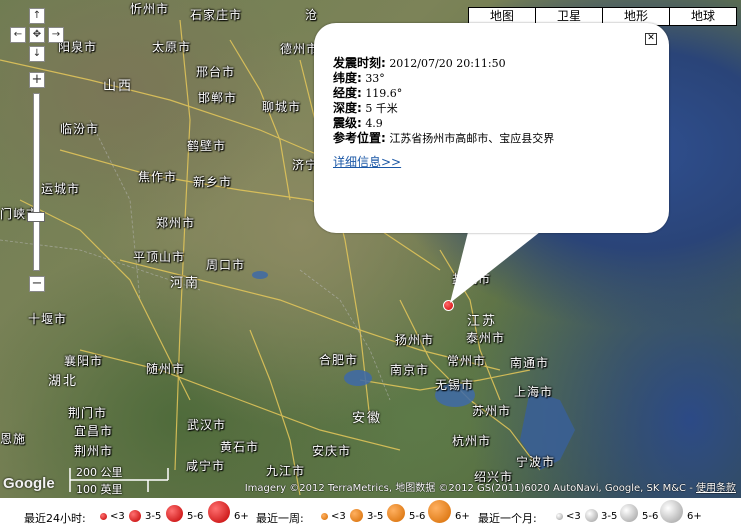 This screenshot has height=531, width=741. What do you see at coordinates (650, 516) in the screenshot?
I see `legend-month-level-5-6: 5-6` at bounding box center [650, 516].